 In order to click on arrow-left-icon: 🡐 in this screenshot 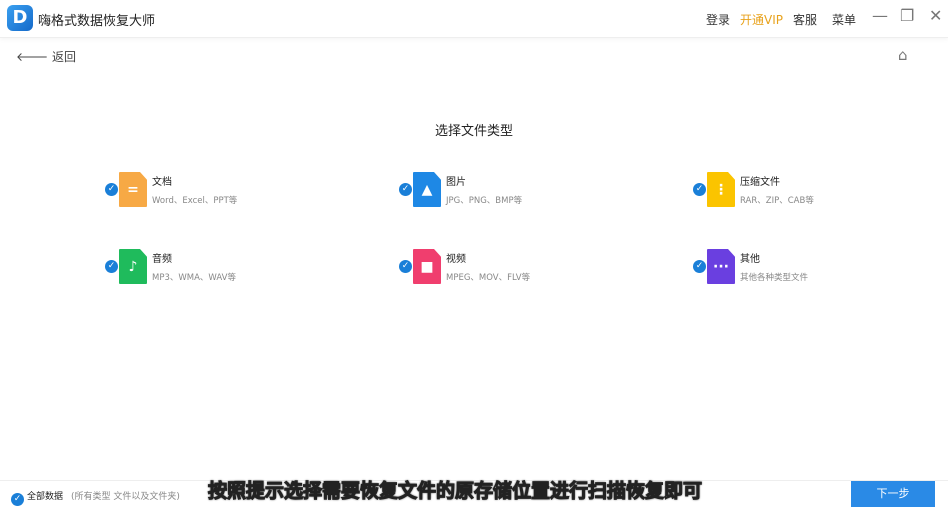, I will do `click(32, 57)`.